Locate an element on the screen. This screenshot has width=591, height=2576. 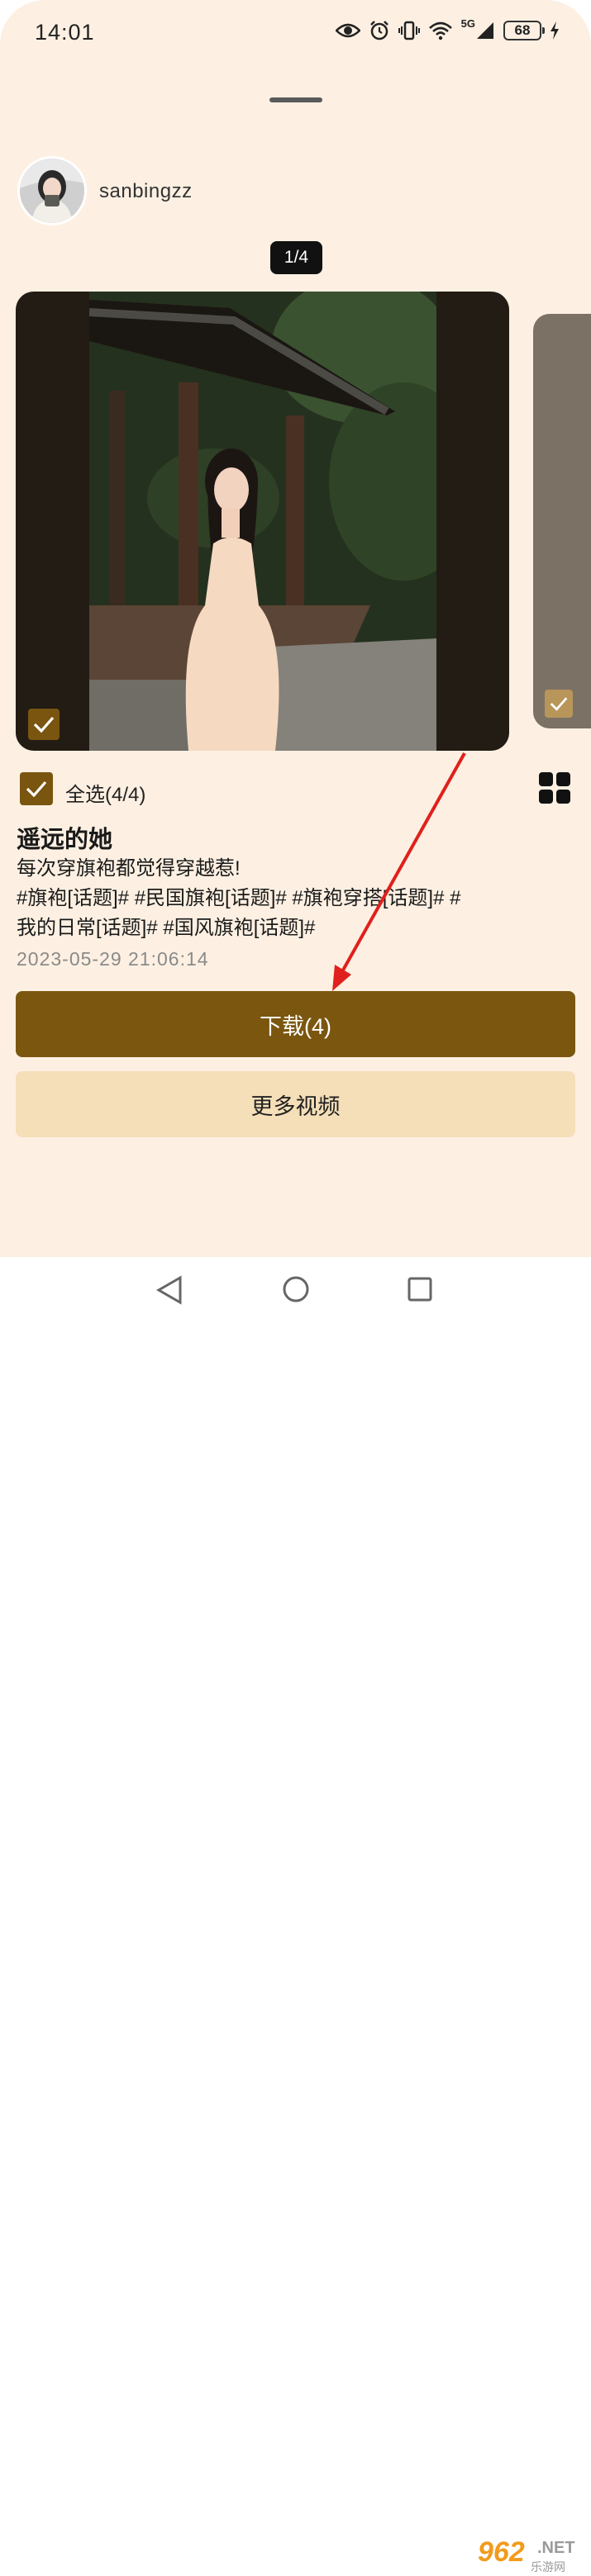
post-title: 遥远的她 is located at coordinates (65, 840).